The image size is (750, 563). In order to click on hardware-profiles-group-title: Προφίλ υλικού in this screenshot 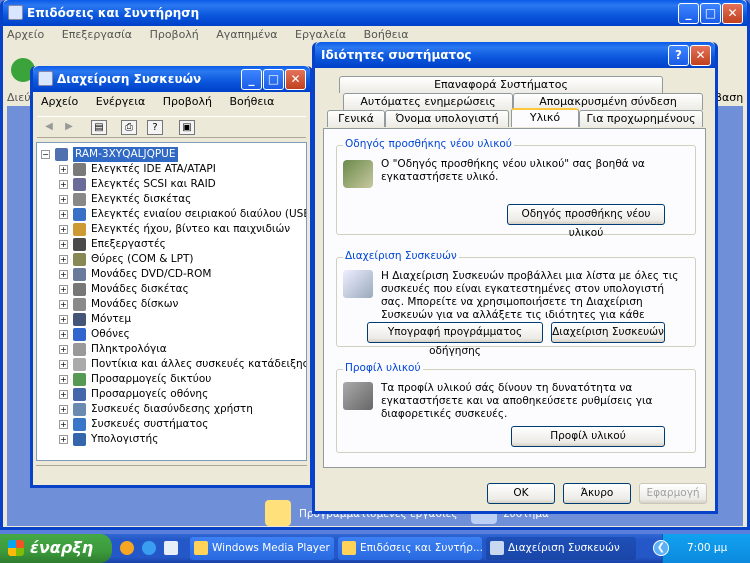, I will do `click(383, 368)`.